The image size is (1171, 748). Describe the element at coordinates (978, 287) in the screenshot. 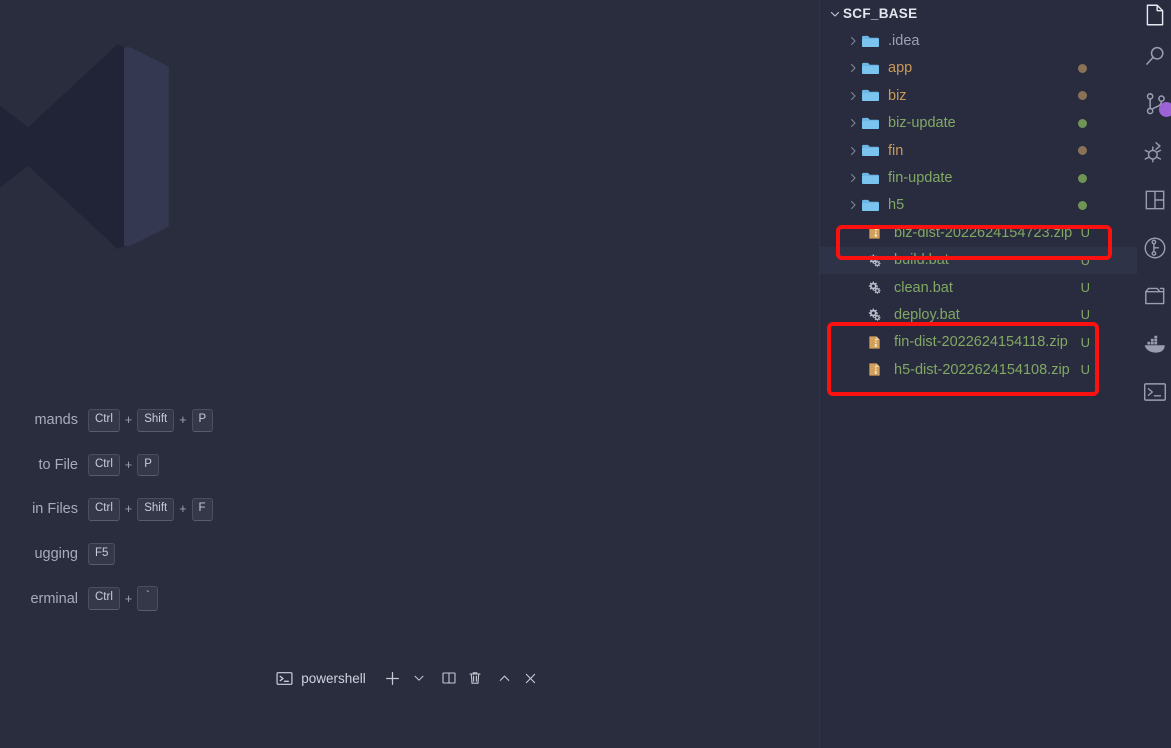

I see `tree-row-file-clean-bat: clean.bat U` at that location.